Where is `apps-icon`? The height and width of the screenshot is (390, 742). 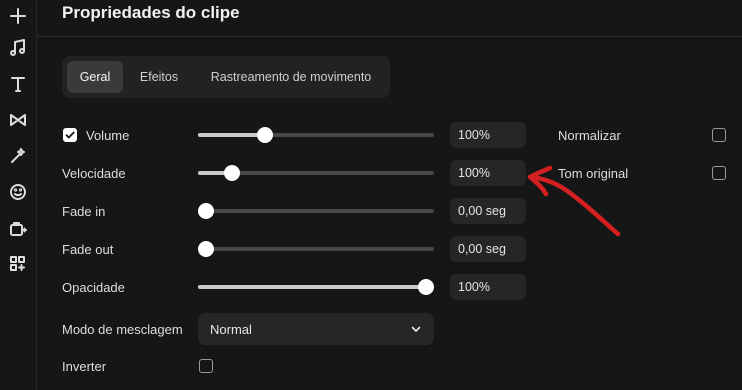 apps-icon is located at coordinates (18, 264).